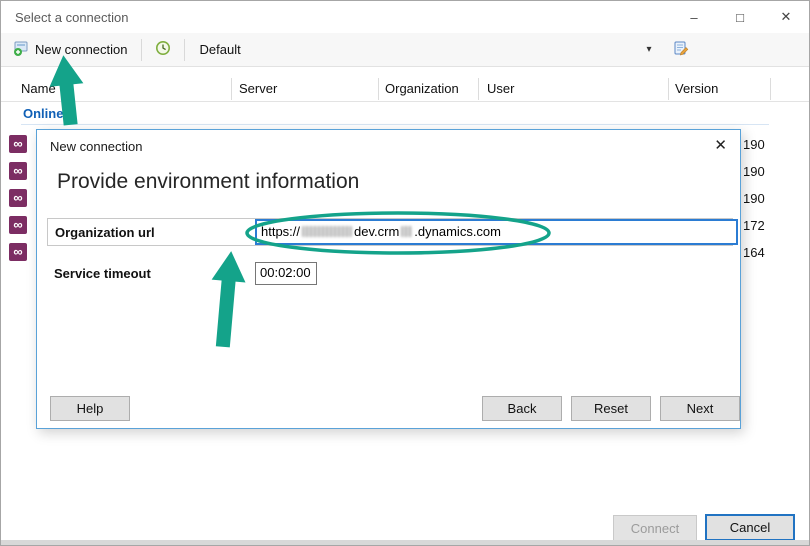 This screenshot has height=546, width=810. What do you see at coordinates (43, 113) in the screenshot?
I see `group-header-online: Online` at bounding box center [43, 113].